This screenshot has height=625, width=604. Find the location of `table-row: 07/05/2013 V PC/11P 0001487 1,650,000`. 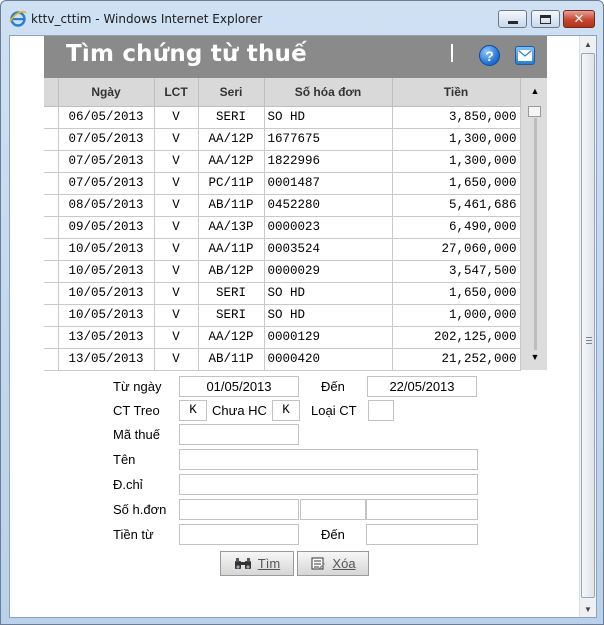

table-row: 07/05/2013 V PC/11P 0001487 1,650,000 is located at coordinates (282, 183).